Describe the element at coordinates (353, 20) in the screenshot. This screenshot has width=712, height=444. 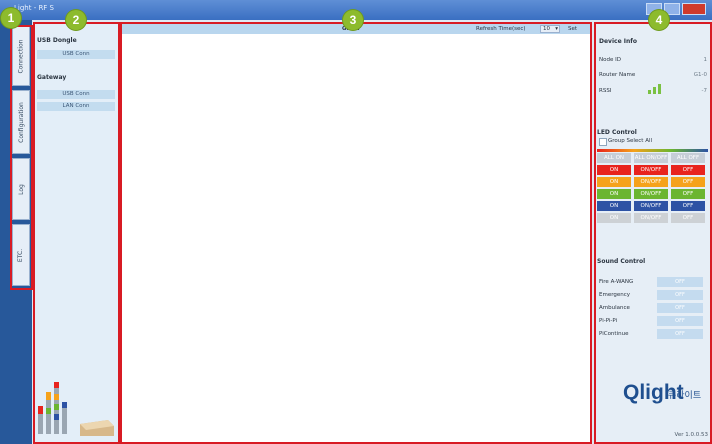
I see `badge-3: 3` at that location.